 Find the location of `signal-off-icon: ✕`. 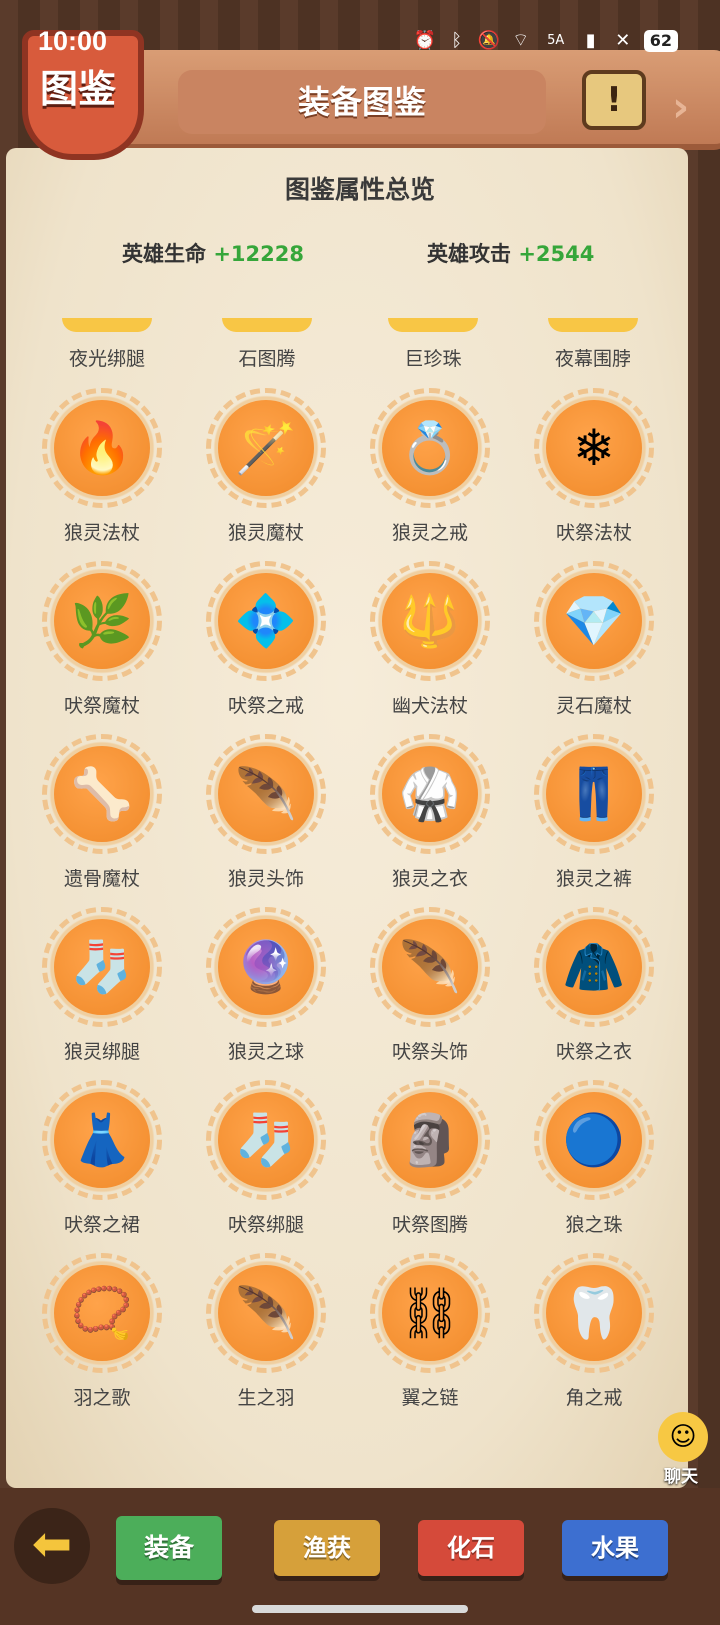

signal-off-icon: ✕ is located at coordinates (623, 40).